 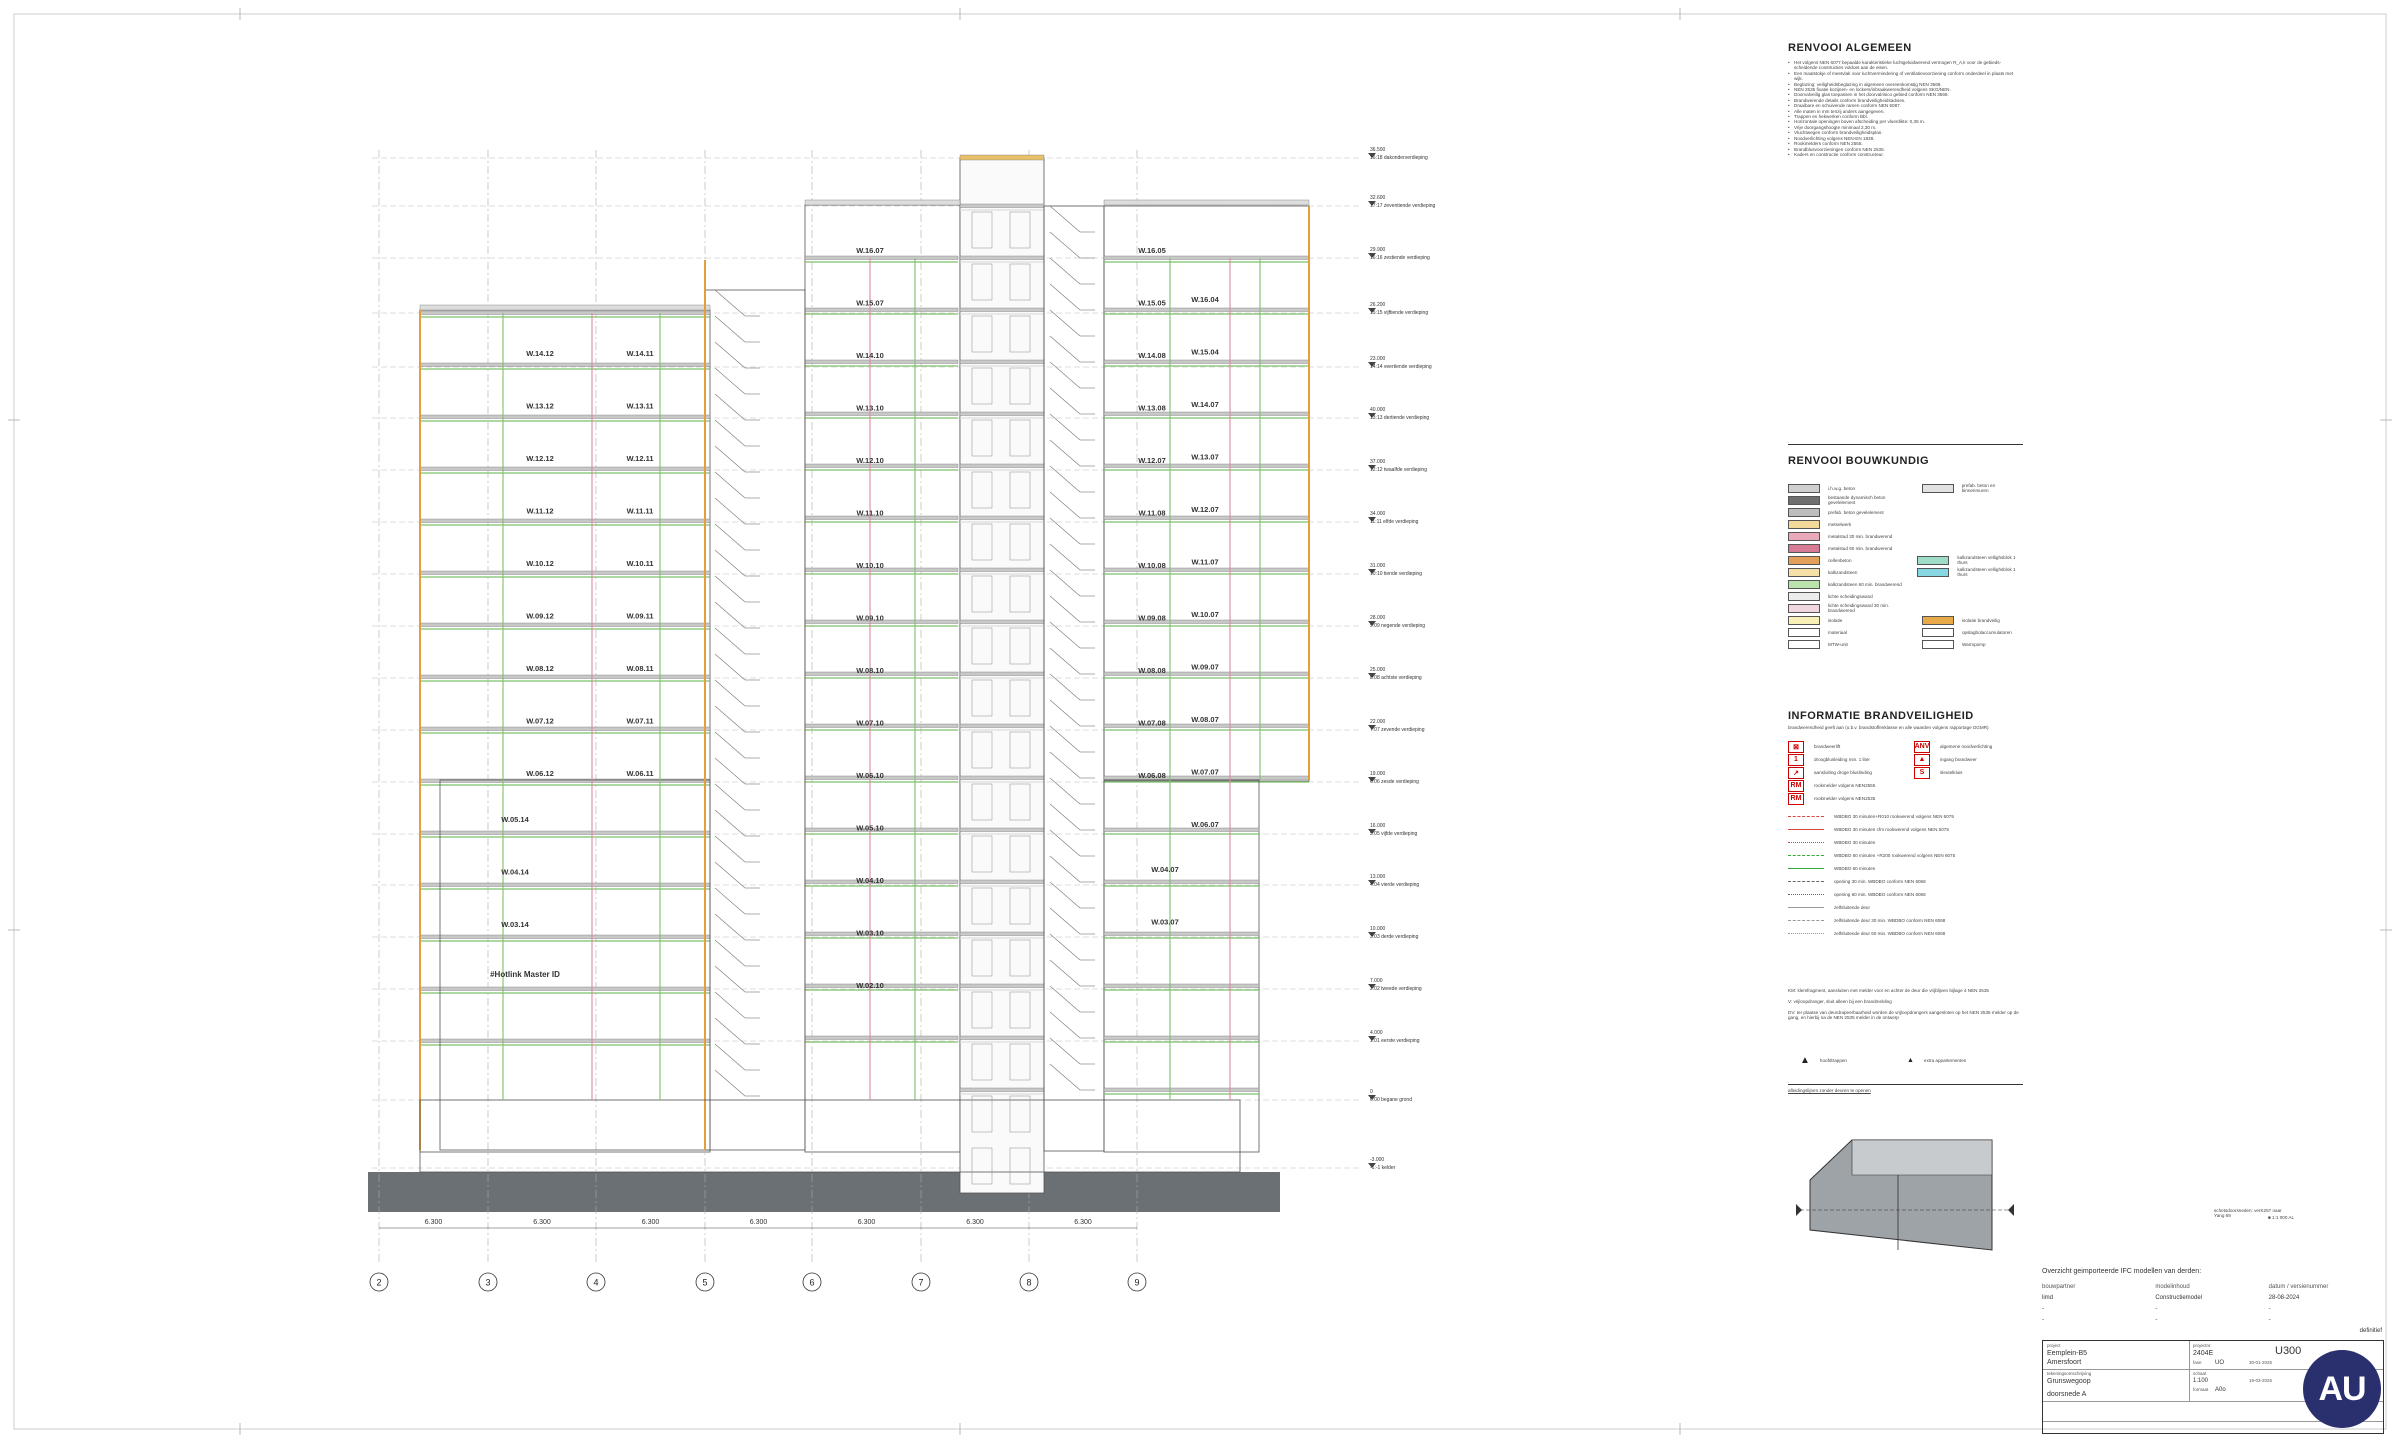 I want to click on level-name: 16:18 dakonderverdieping, so click(x=1399, y=158).